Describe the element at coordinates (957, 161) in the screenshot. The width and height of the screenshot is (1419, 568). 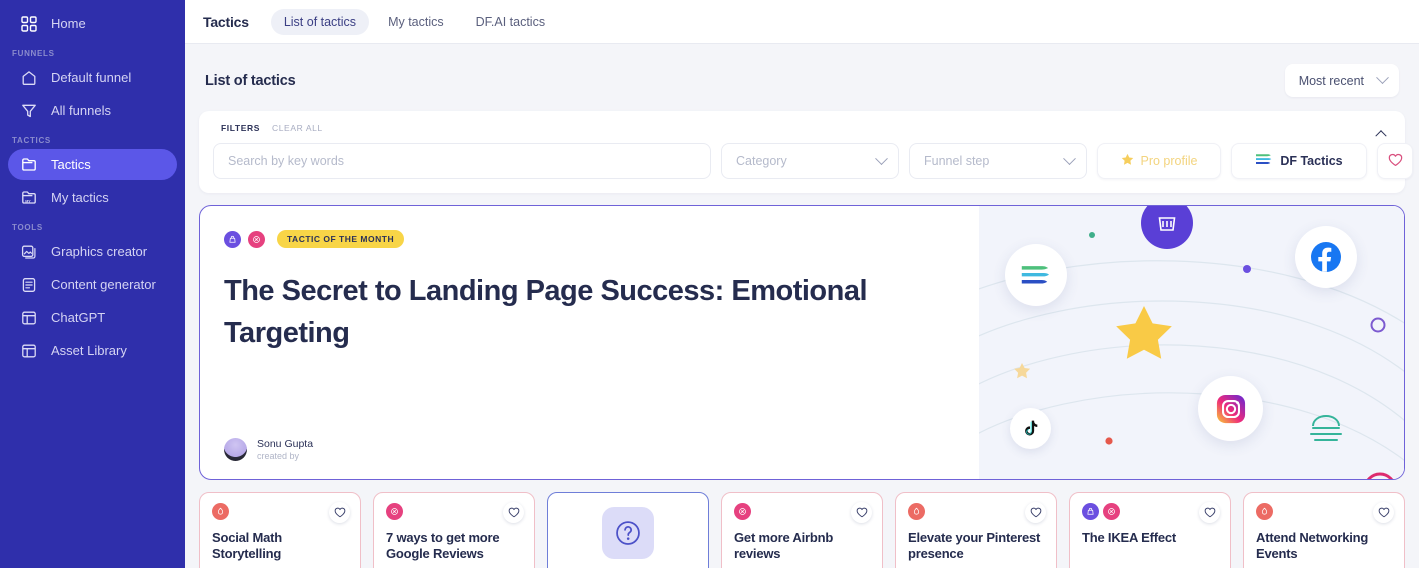
I see `funnel-step-placeholder: Funnel step` at that location.